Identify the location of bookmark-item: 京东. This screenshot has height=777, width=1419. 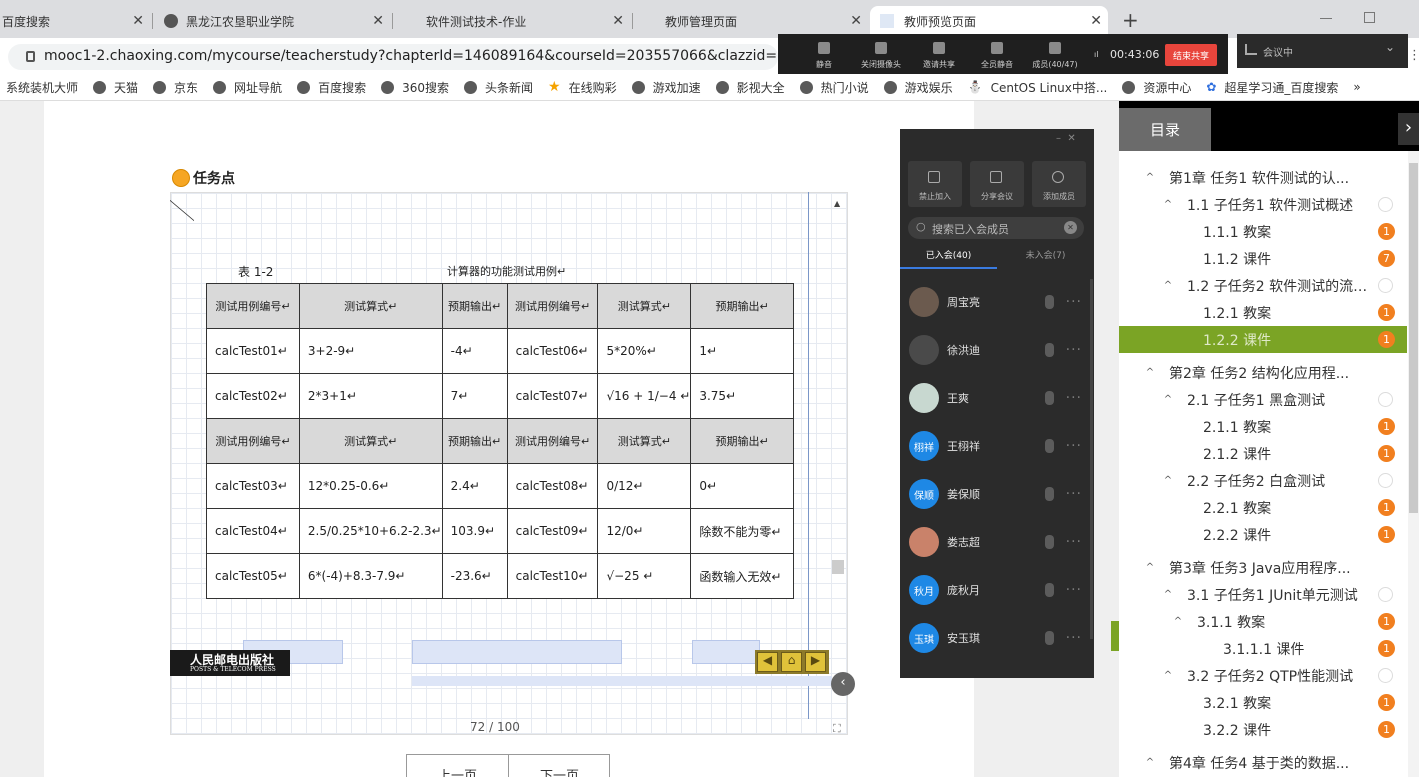
(175, 87).